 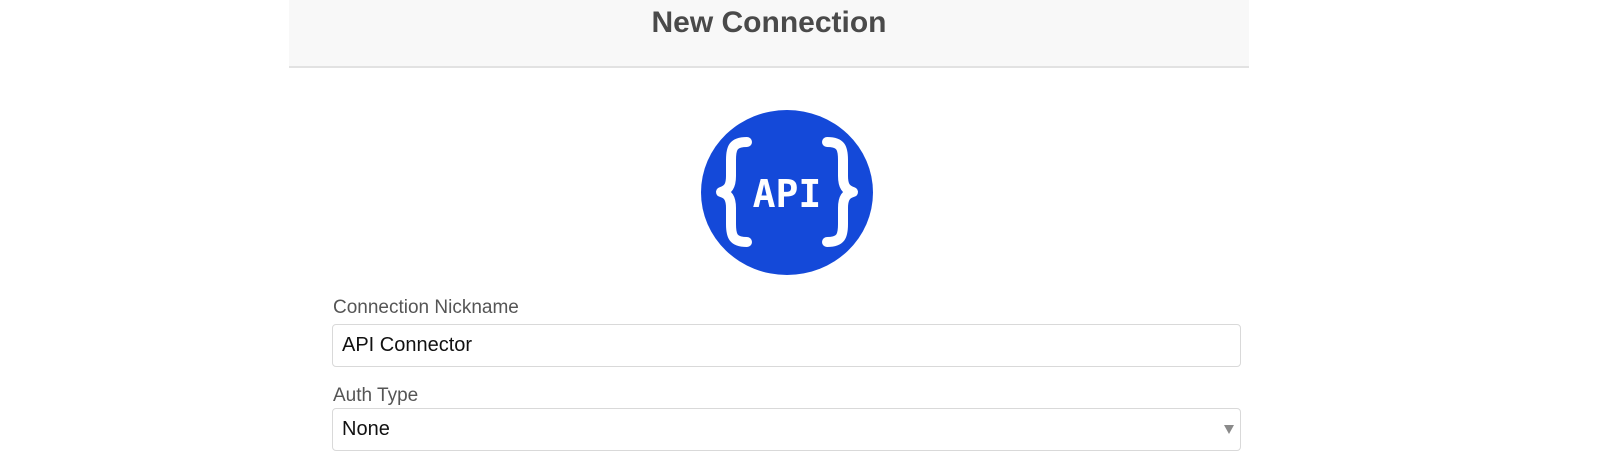 I want to click on auth-type-label: Auth Type, so click(x=376, y=395).